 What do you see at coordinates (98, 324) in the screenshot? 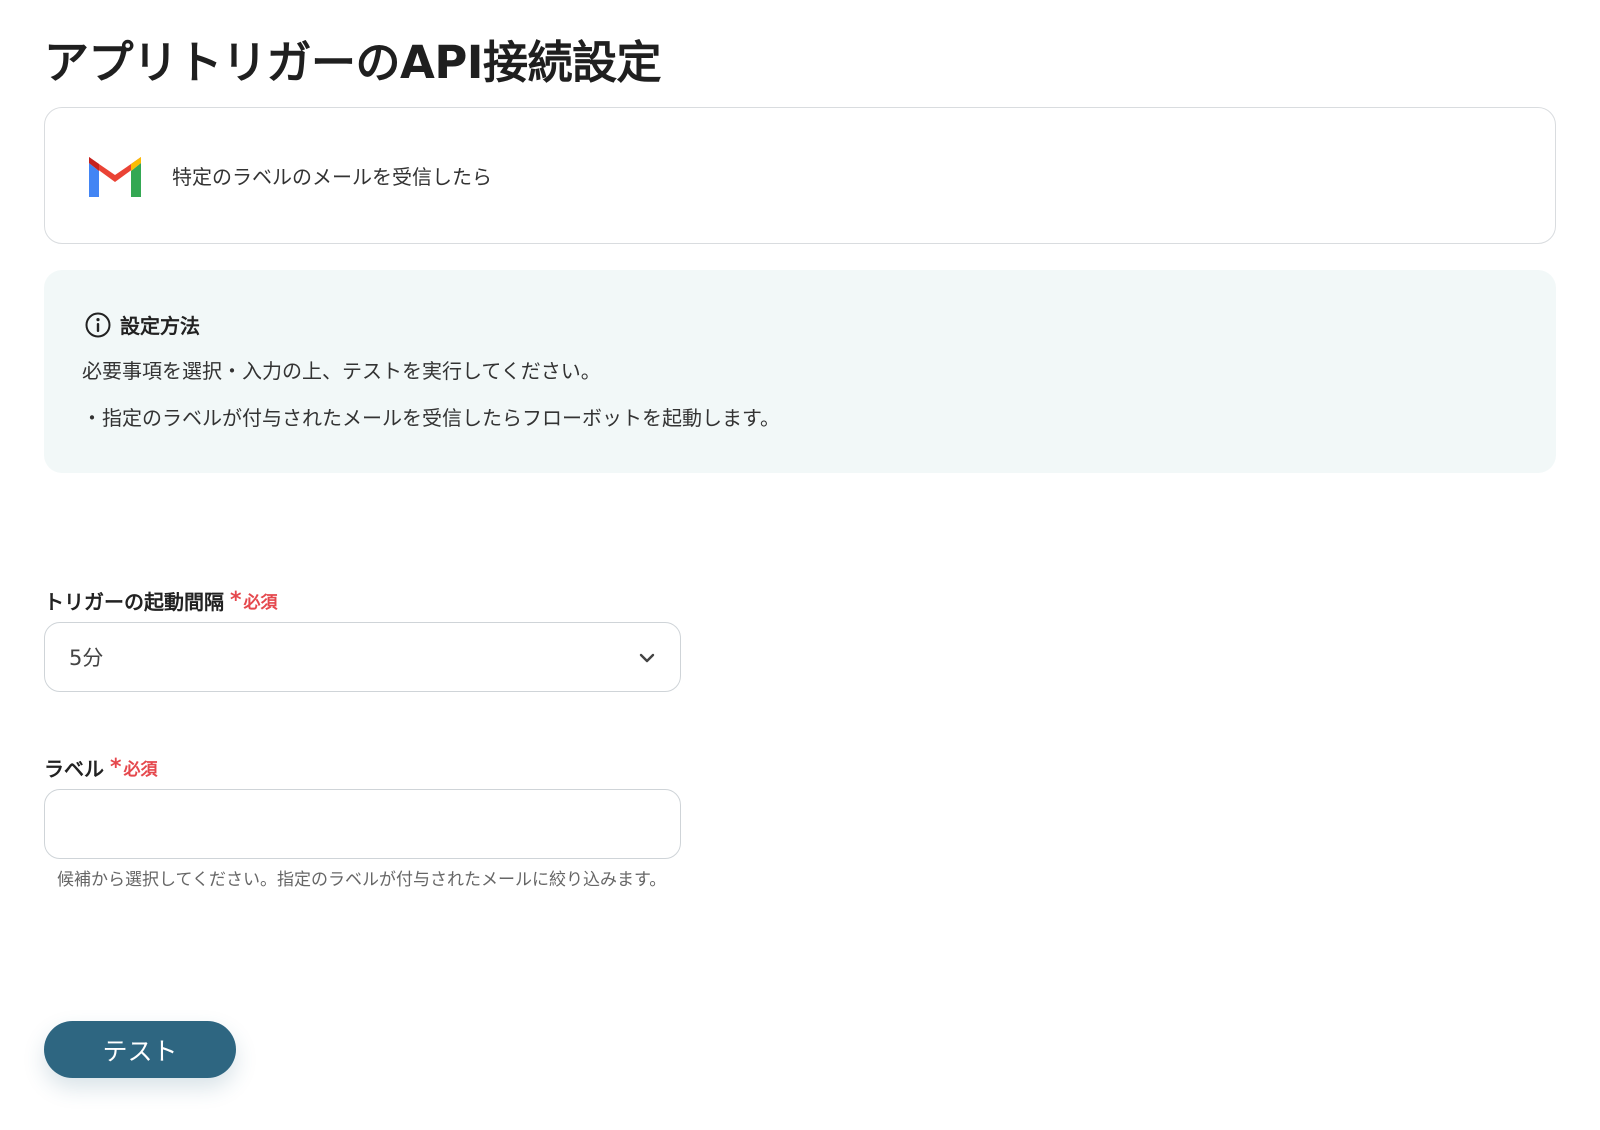
I see `info-icon` at bounding box center [98, 324].